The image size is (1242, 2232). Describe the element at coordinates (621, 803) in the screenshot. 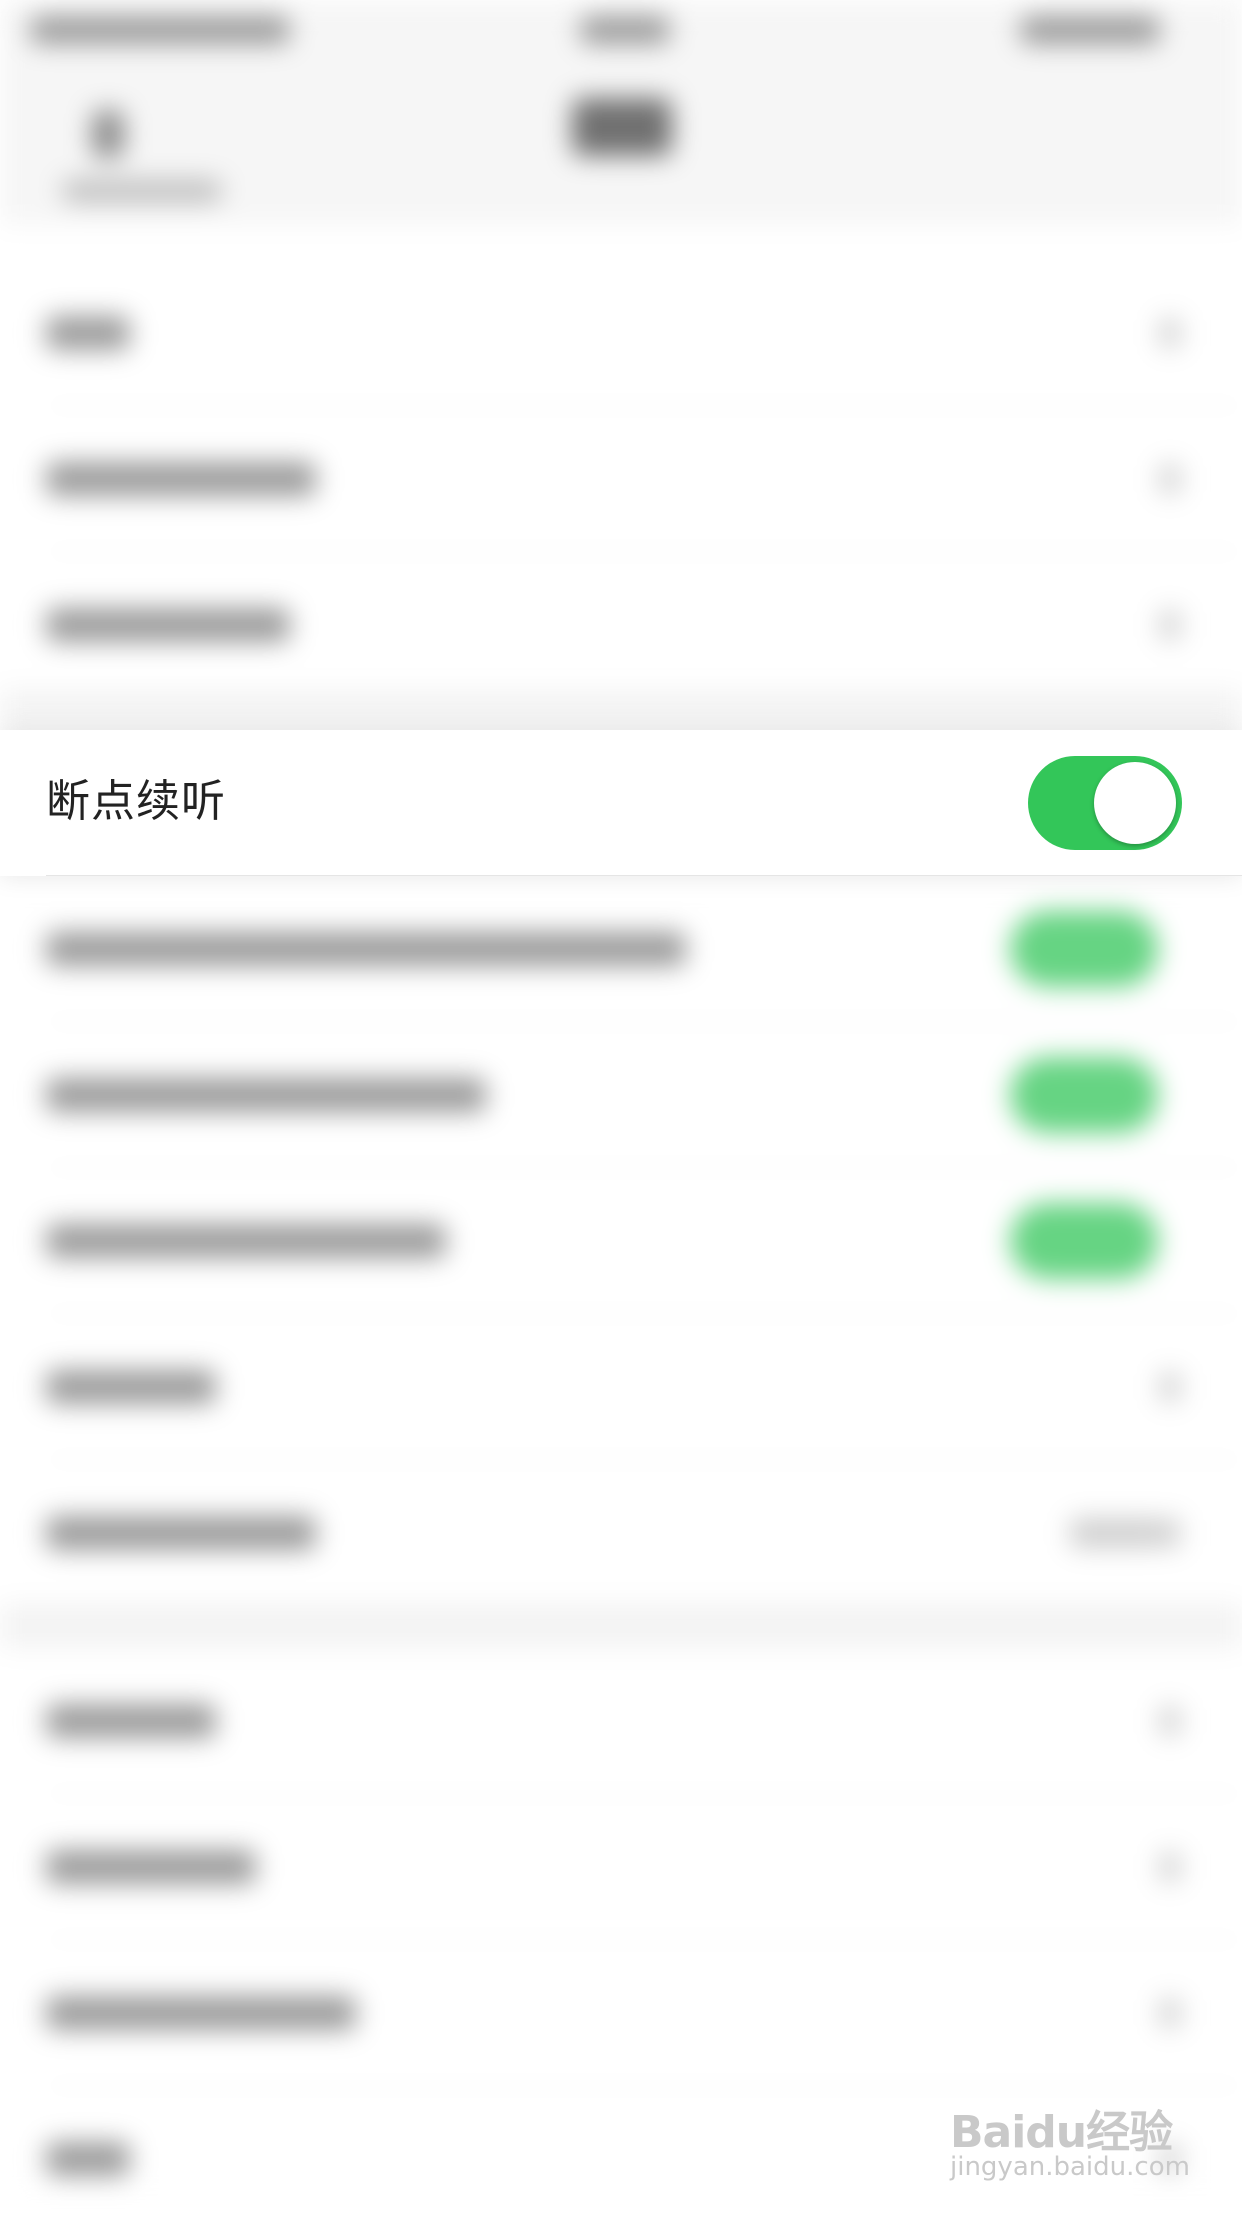

I see `resume-playback-row: 断点续听` at that location.